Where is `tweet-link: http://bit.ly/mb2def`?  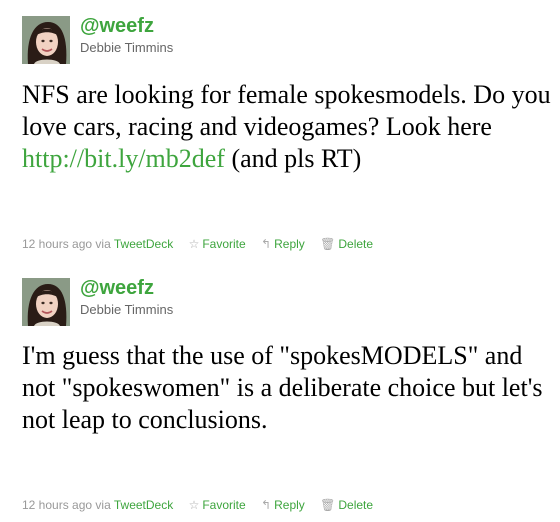
tweet-link: http://bit.ly/mb2def is located at coordinates (123, 158).